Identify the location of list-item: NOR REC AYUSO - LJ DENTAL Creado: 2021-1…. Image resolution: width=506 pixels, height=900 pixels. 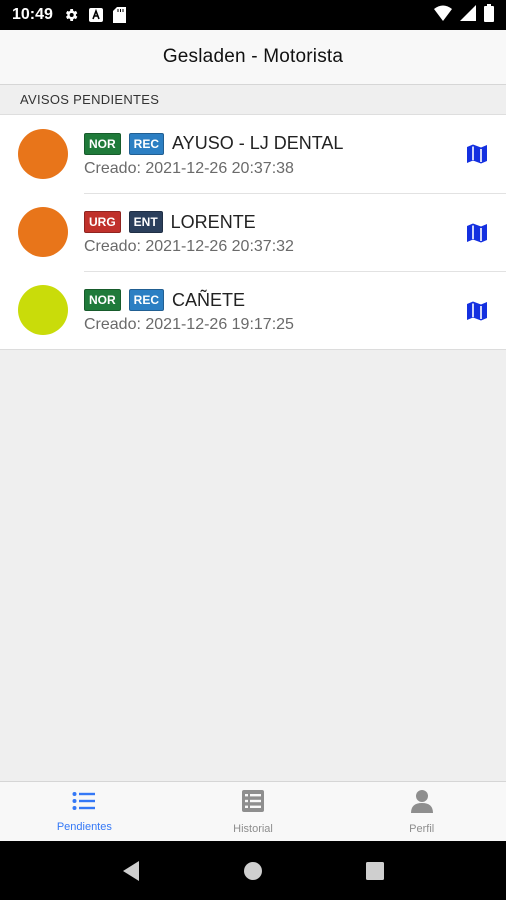
(253, 154).